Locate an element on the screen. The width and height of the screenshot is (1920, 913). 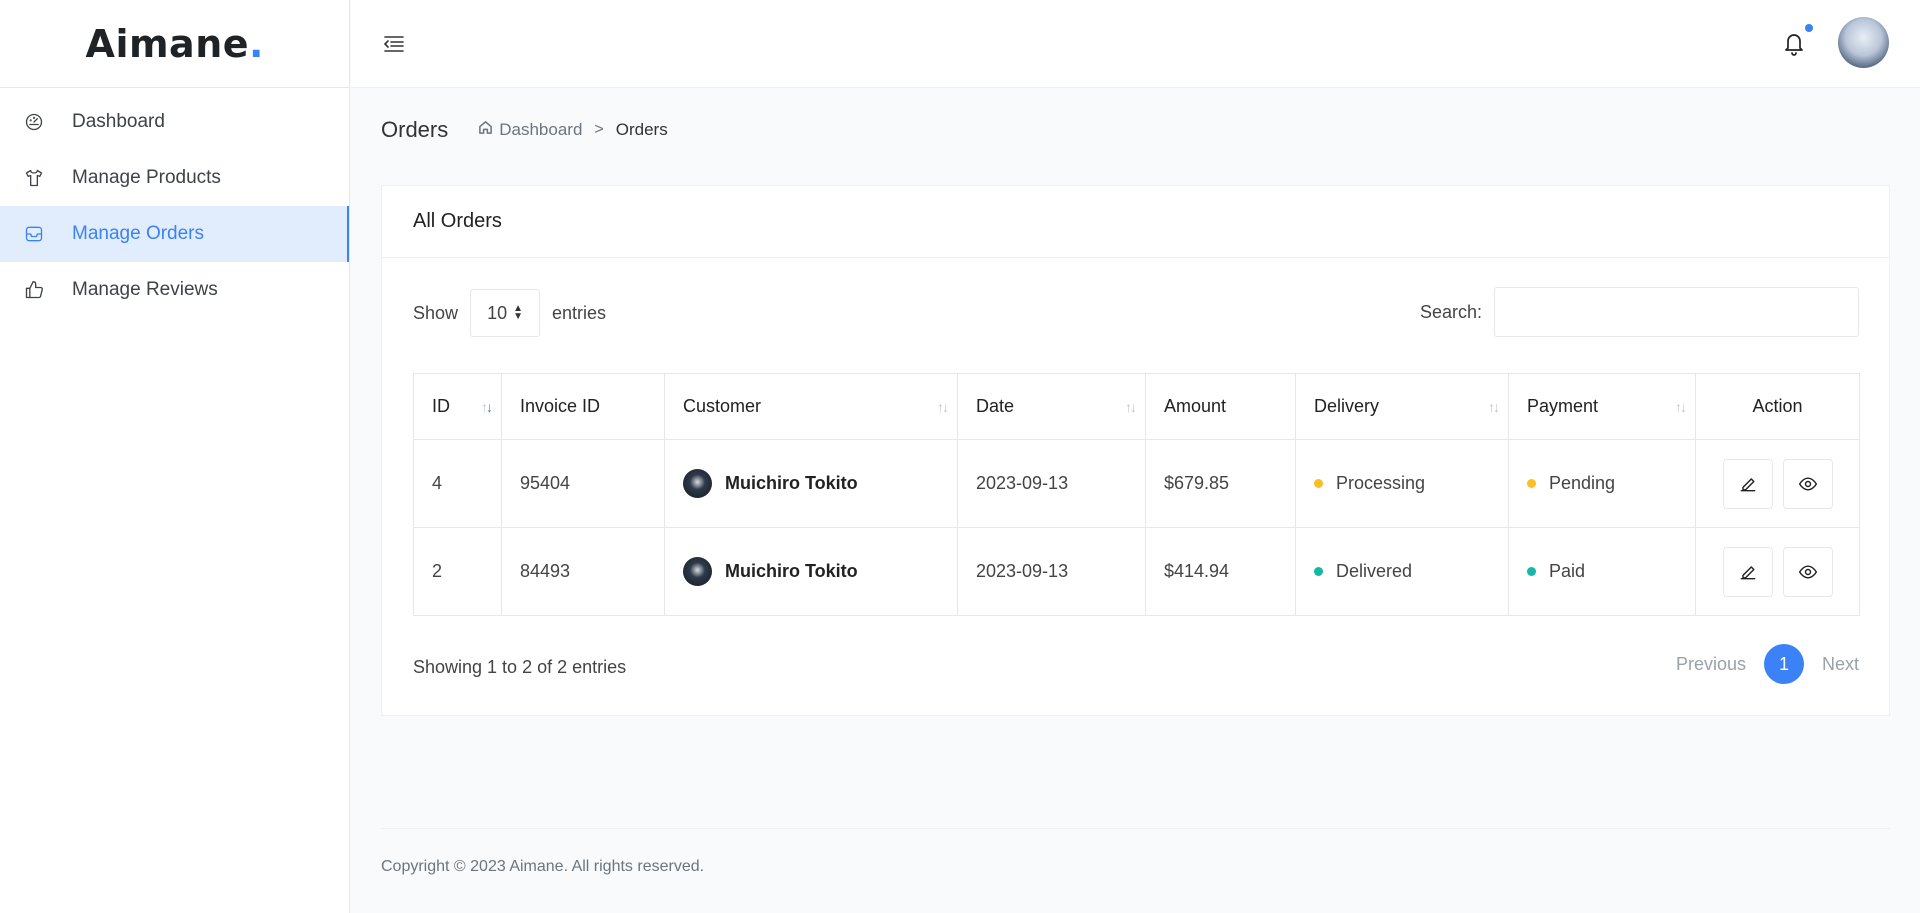
cell-payment: Pending is located at coordinates (1602, 483).